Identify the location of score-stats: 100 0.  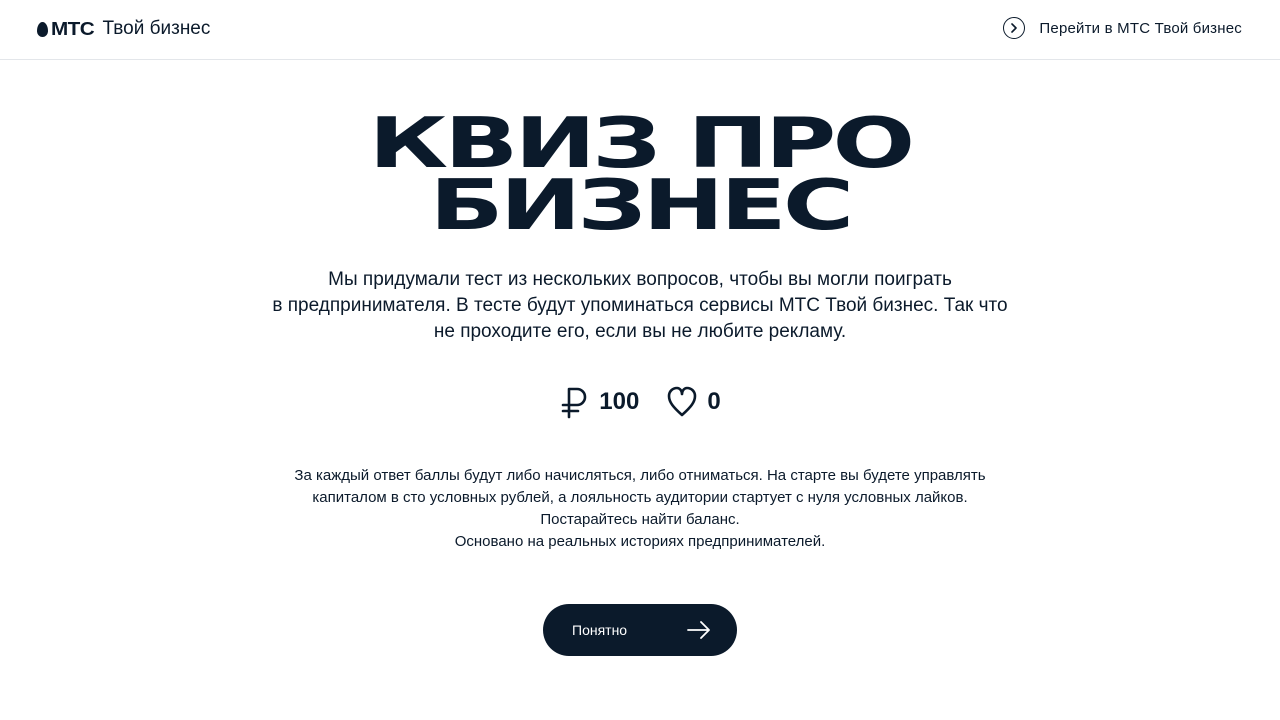
(640, 402).